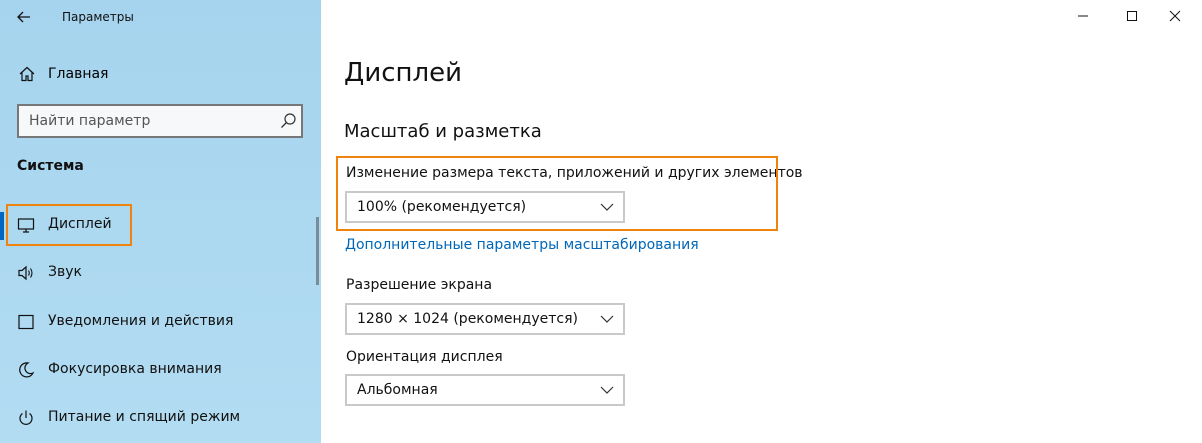  What do you see at coordinates (397, 390) in the screenshot?
I see `orientation-value: Альбомная` at bounding box center [397, 390].